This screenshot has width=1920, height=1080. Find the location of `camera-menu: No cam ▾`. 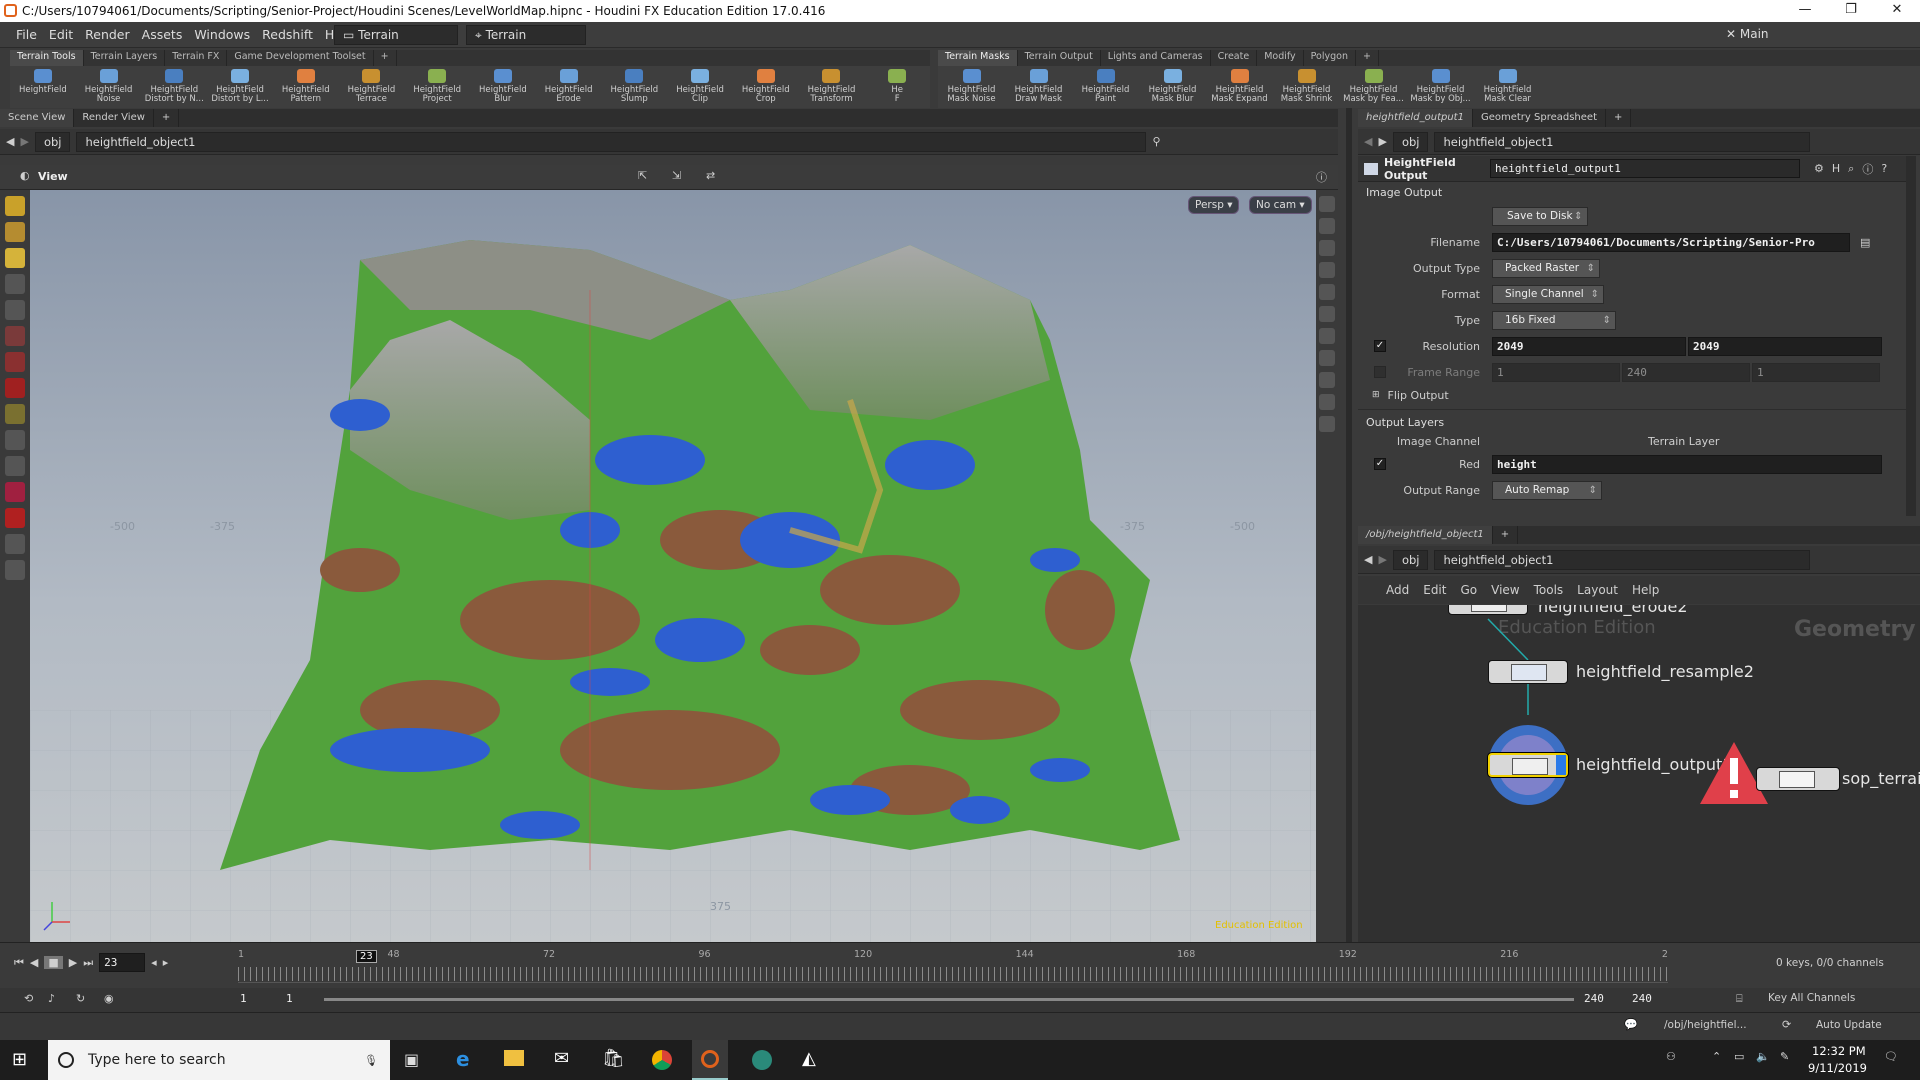

camera-menu: No cam ▾ is located at coordinates (1280, 205).